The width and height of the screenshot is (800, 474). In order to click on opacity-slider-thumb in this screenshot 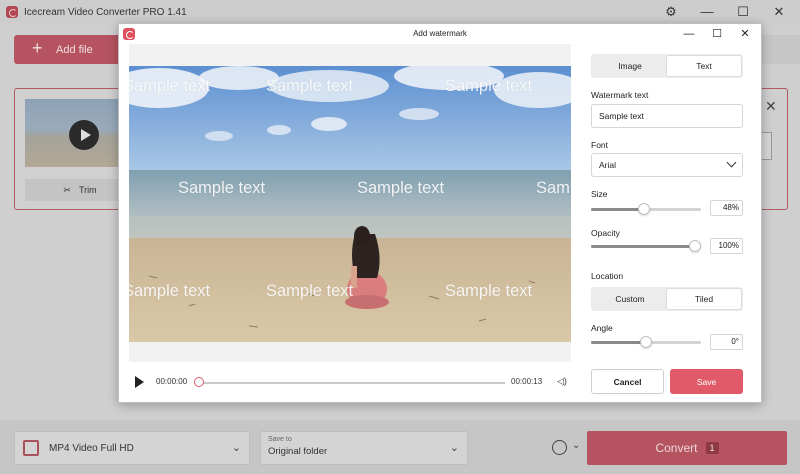, I will do `click(695, 246)`.